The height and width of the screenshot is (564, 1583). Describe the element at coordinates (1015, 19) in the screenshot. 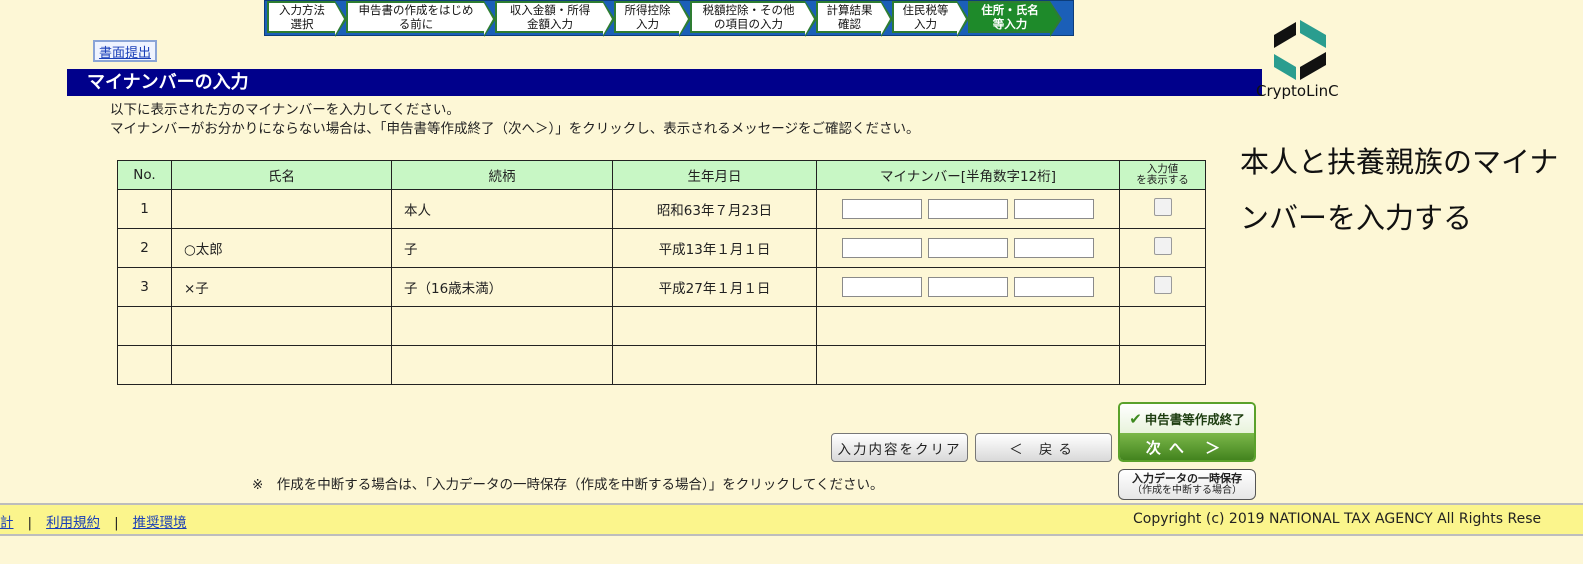

I see `step-address-name: 住所・氏名 等入力` at that location.